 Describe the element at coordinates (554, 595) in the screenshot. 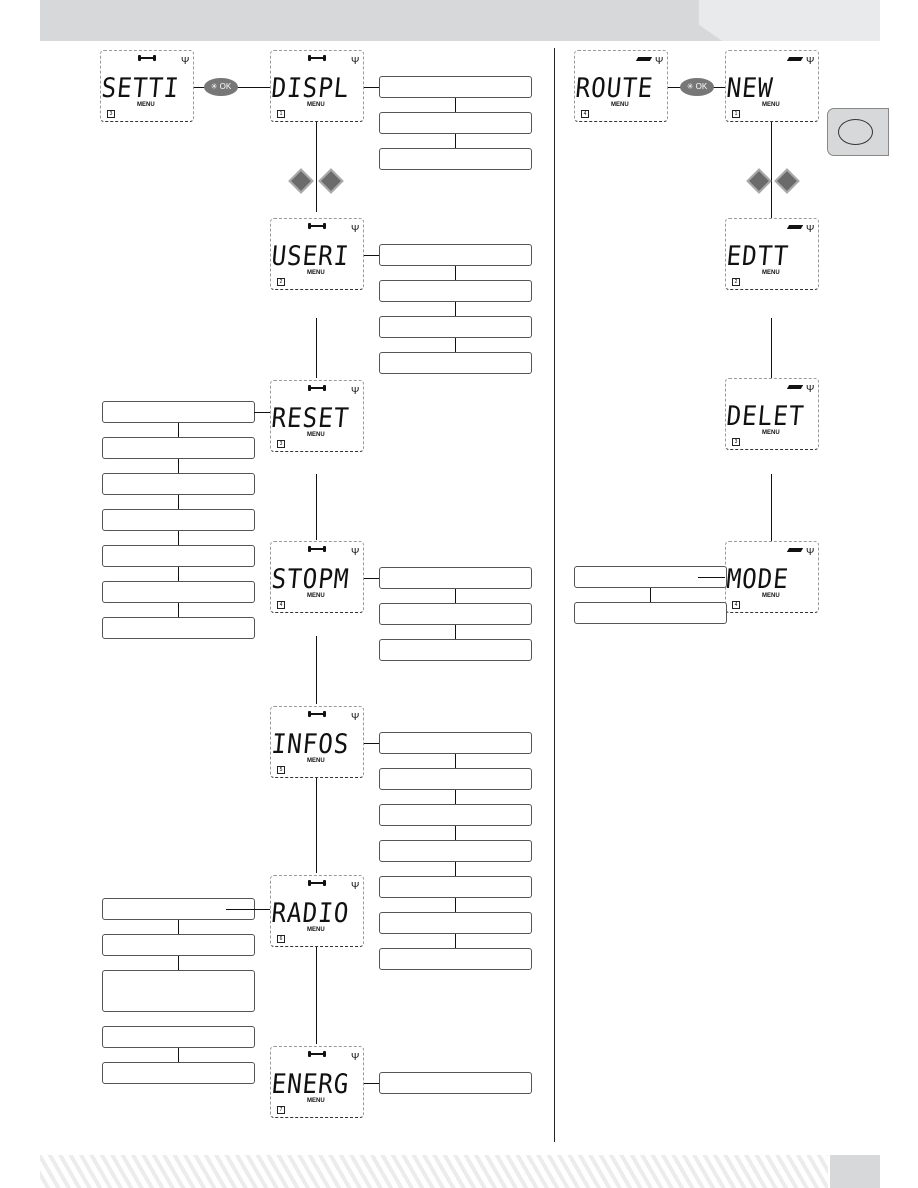

I see `column-divider` at that location.